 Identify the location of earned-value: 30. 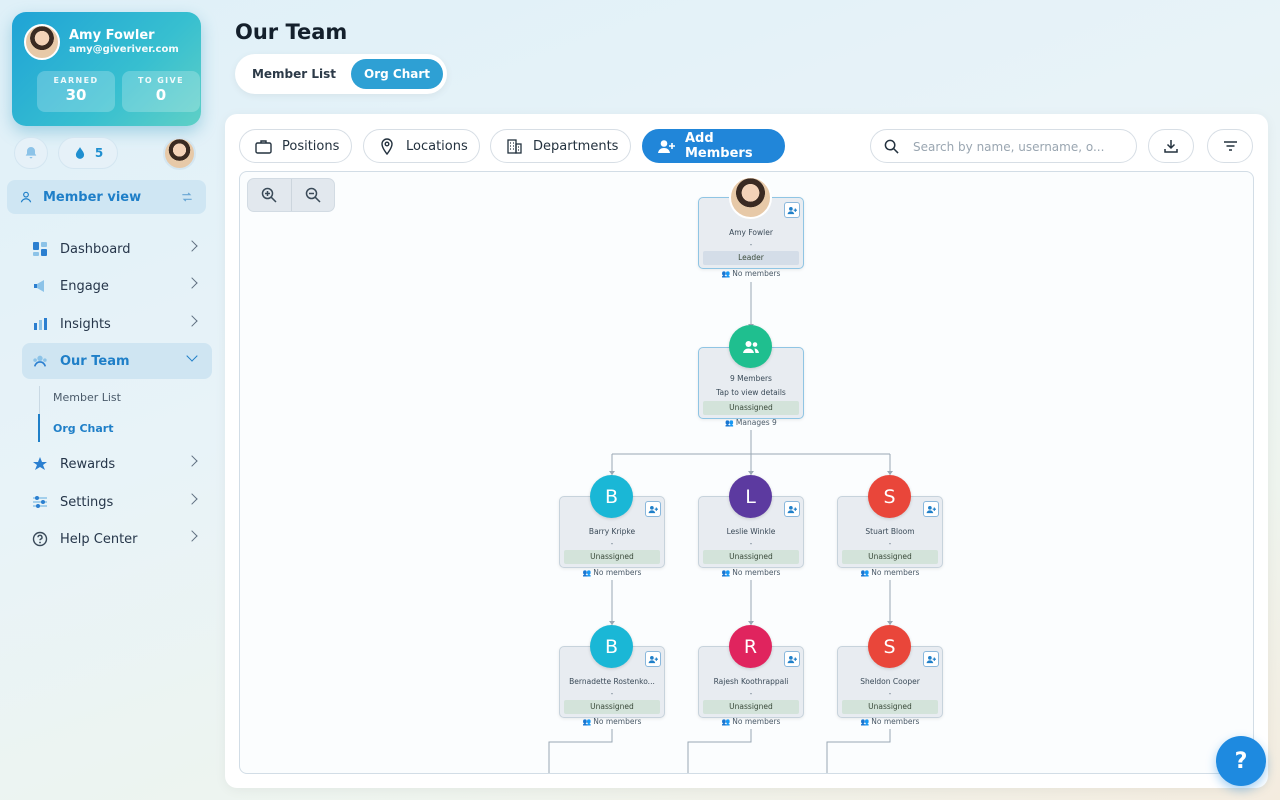
(76, 95).